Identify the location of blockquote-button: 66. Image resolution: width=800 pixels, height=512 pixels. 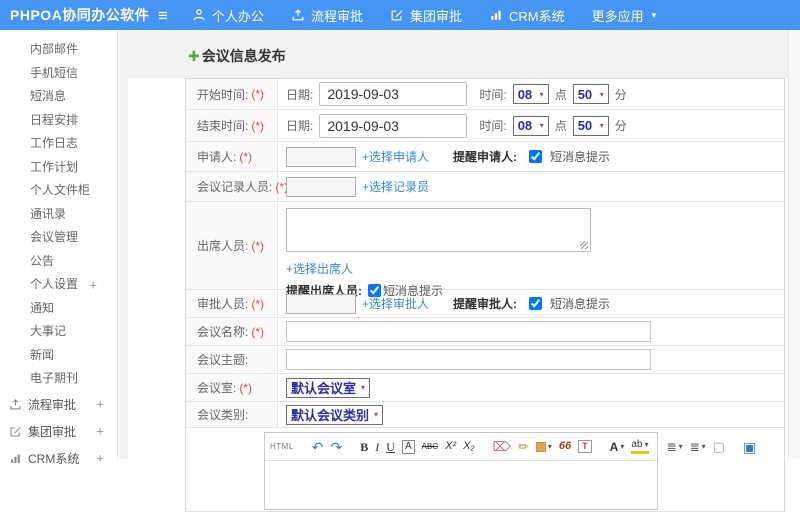
(565, 446).